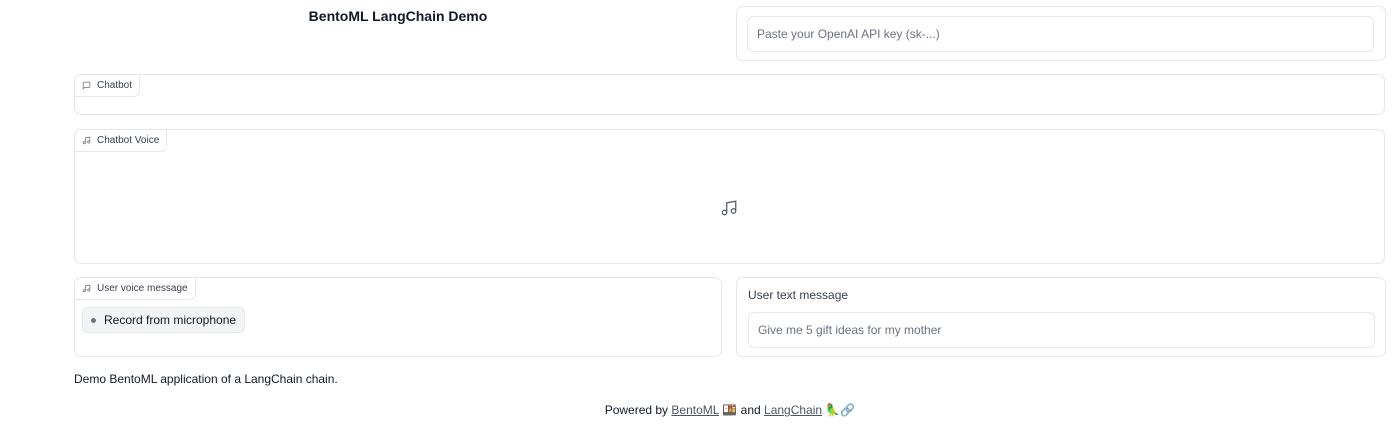 The image size is (1400, 445). Describe the element at coordinates (840, 410) in the screenshot. I see `parrot-link-icon: 🦜🔗` at that location.